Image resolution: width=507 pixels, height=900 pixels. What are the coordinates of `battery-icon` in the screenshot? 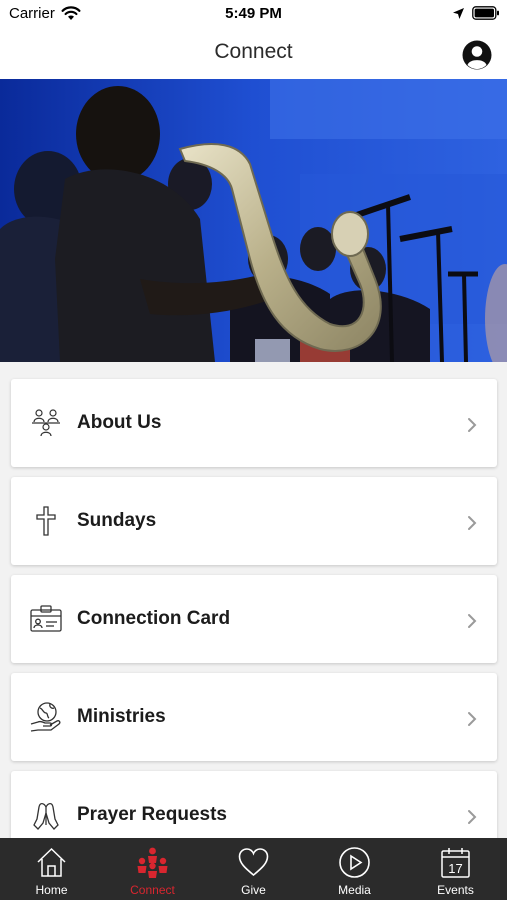 It's located at (485, 13).